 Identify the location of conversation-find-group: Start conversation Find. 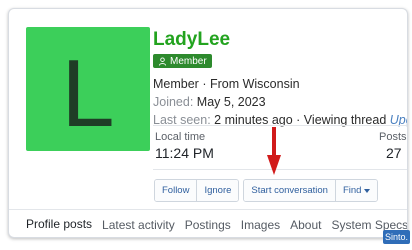
(311, 190).